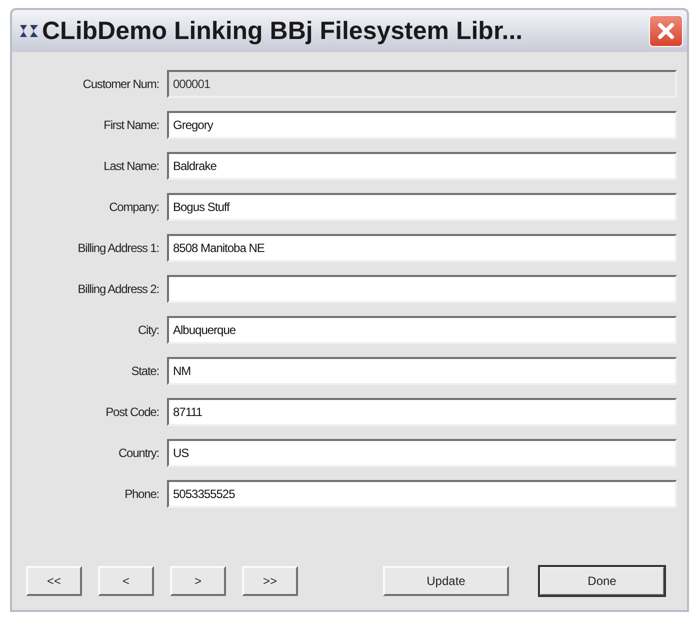 This screenshot has height=620, width=699. What do you see at coordinates (131, 125) in the screenshot?
I see `field-label: First Name:` at bounding box center [131, 125].